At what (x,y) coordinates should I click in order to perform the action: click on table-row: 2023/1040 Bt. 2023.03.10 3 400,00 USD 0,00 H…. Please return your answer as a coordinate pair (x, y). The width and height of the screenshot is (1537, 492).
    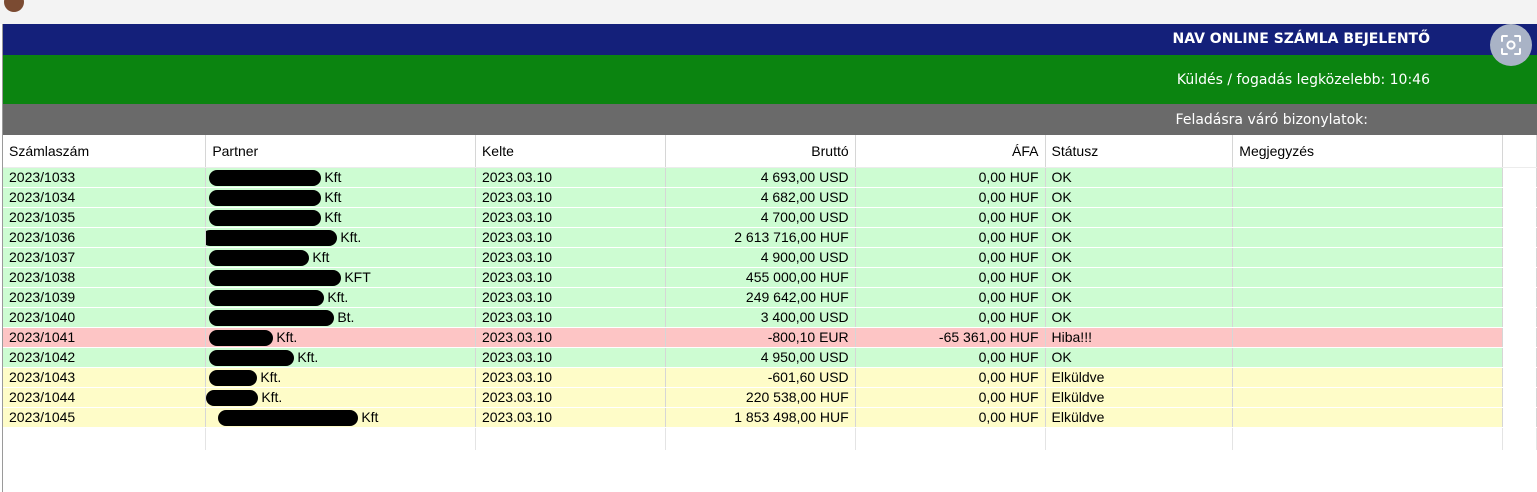
    Looking at the image, I should click on (770, 317).